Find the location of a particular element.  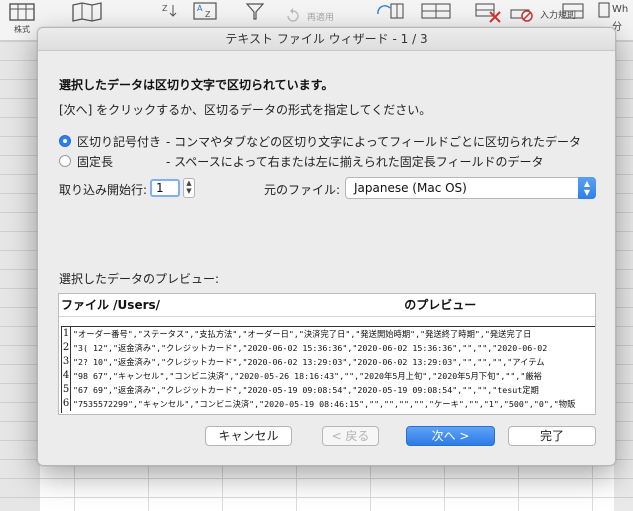

start-row-input: 1 is located at coordinates (165, 188).